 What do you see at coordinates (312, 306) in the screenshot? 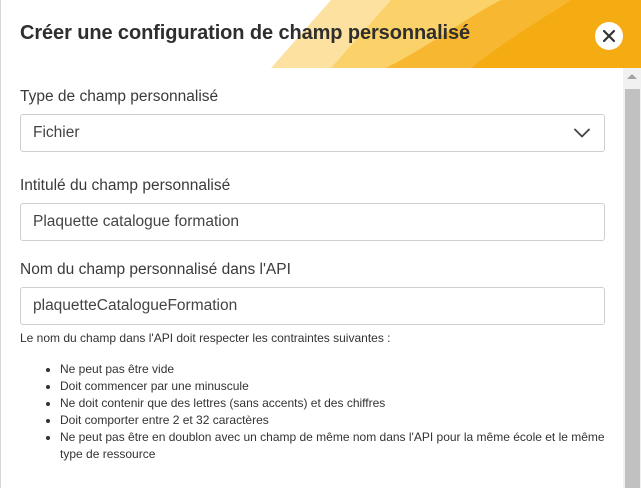
I see `api-name-input` at bounding box center [312, 306].